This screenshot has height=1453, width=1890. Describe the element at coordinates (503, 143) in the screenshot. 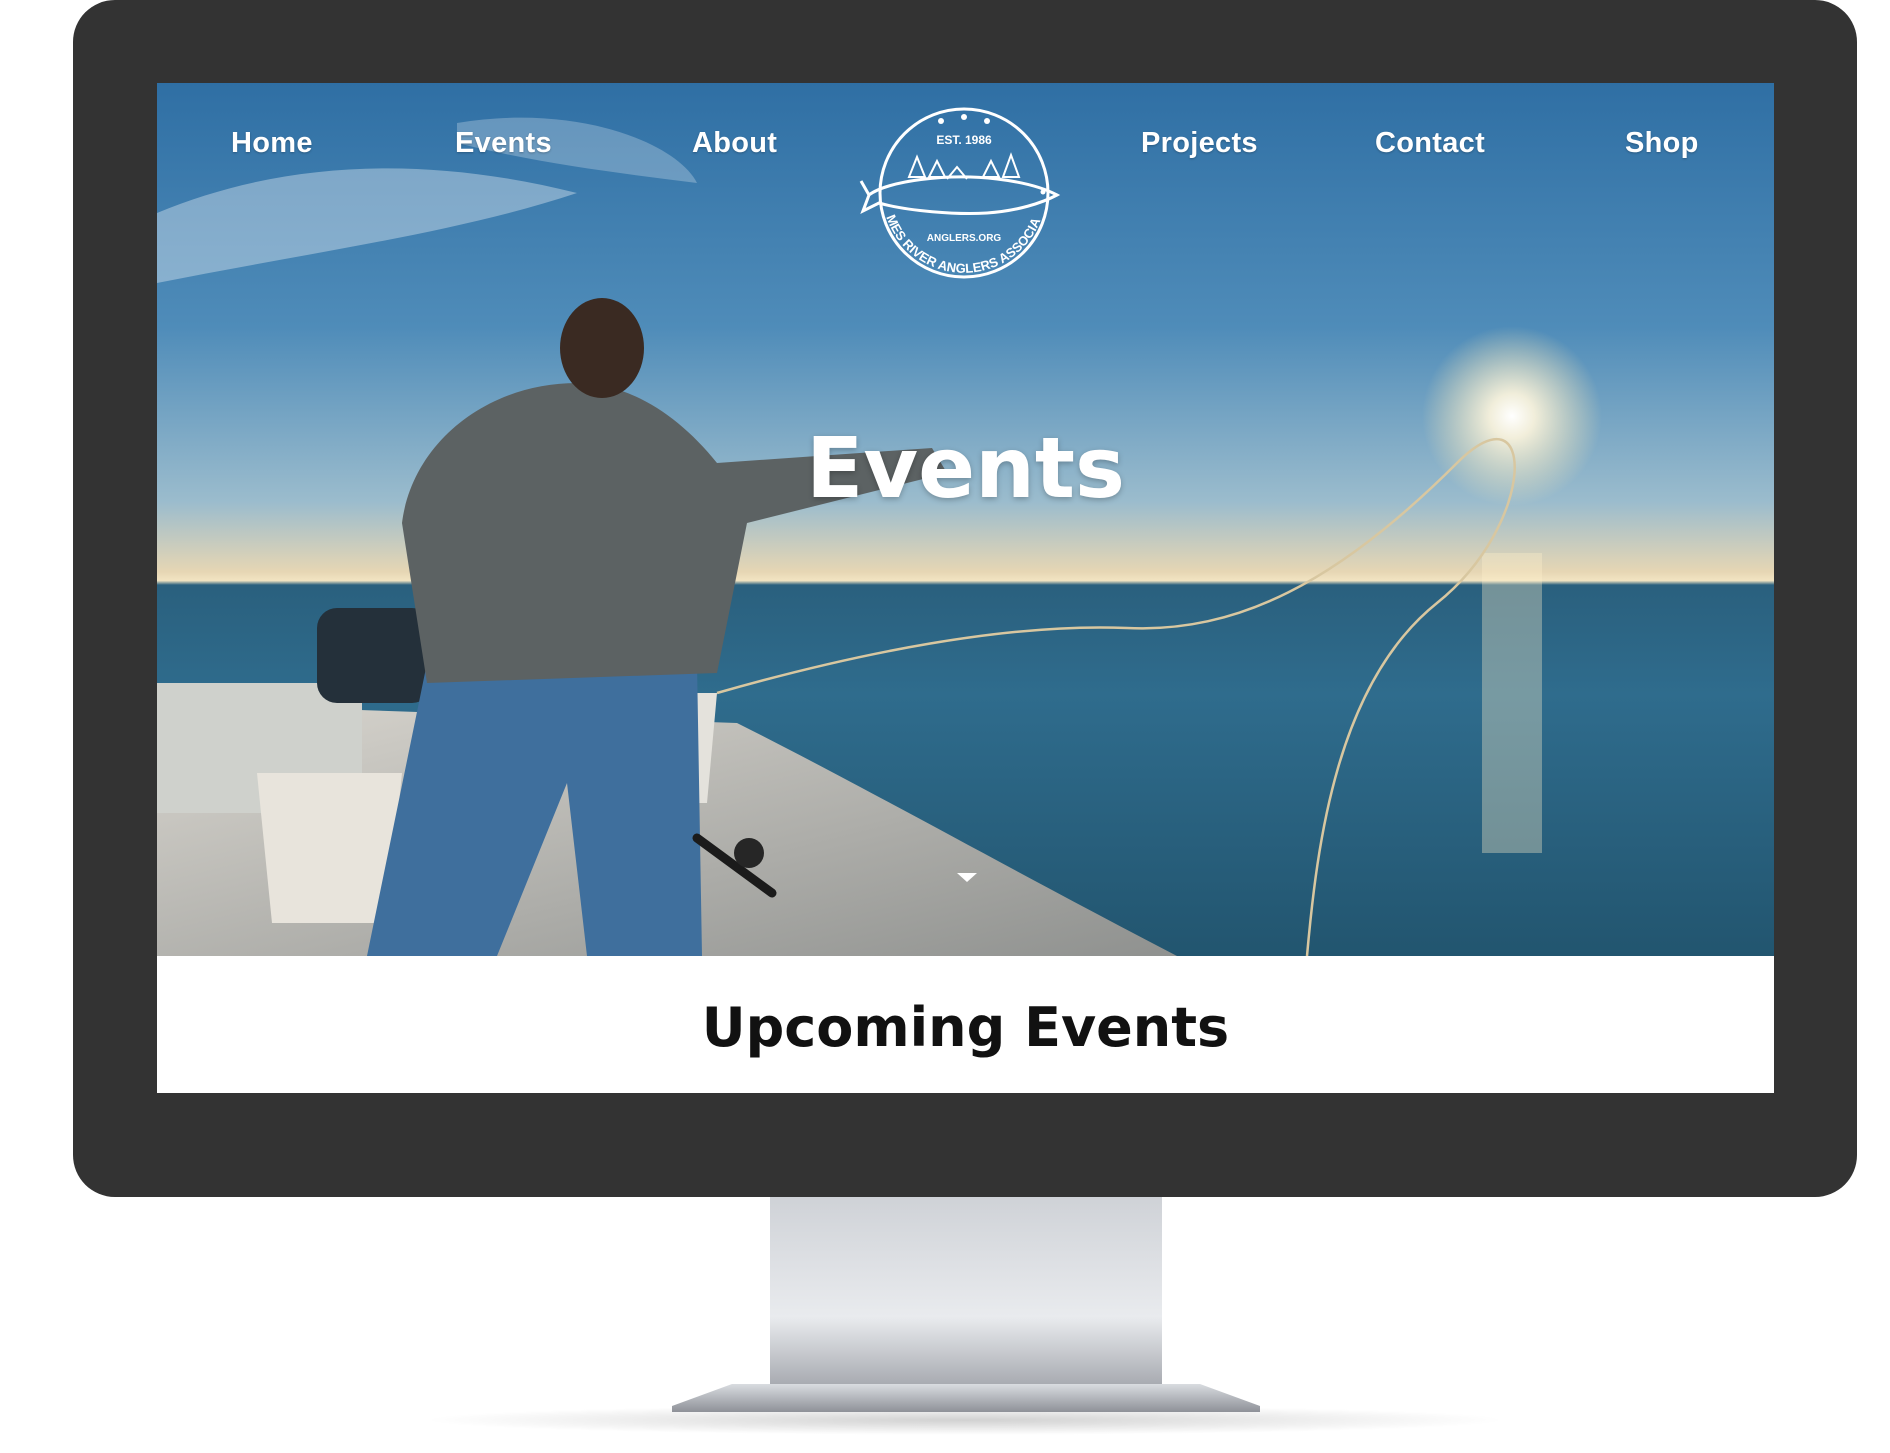

I see `nav-events: Events` at that location.